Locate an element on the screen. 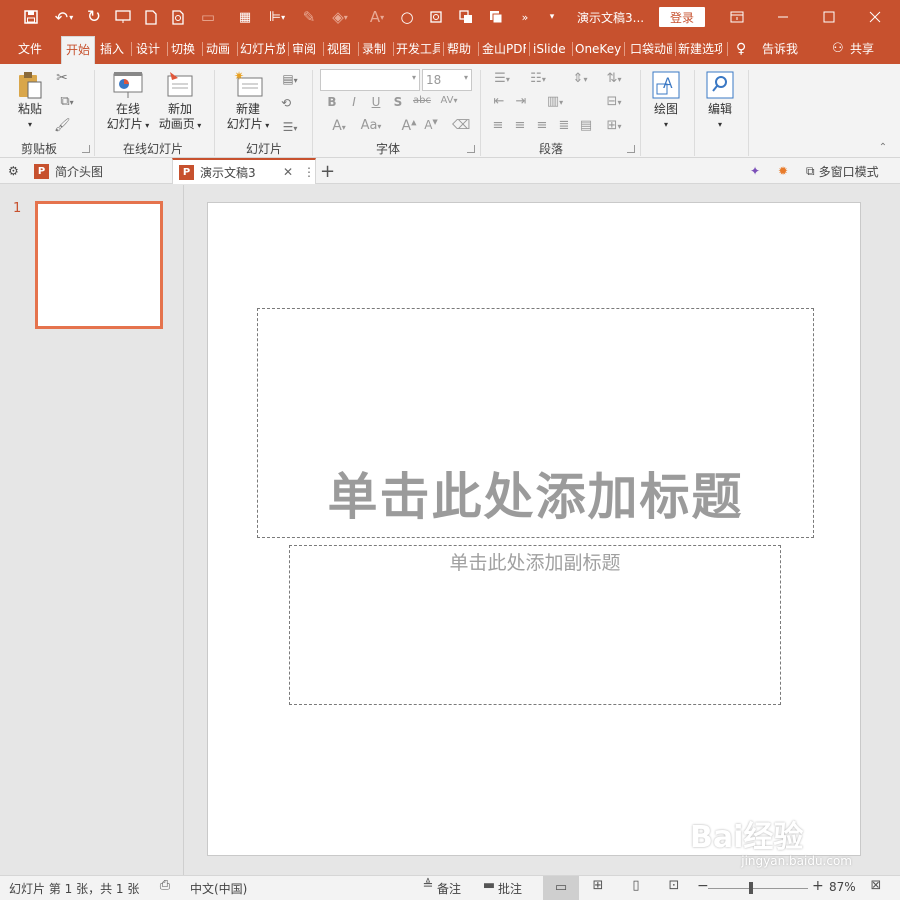  fit-to-window-icon: ⊠ is located at coordinates (876, 886).